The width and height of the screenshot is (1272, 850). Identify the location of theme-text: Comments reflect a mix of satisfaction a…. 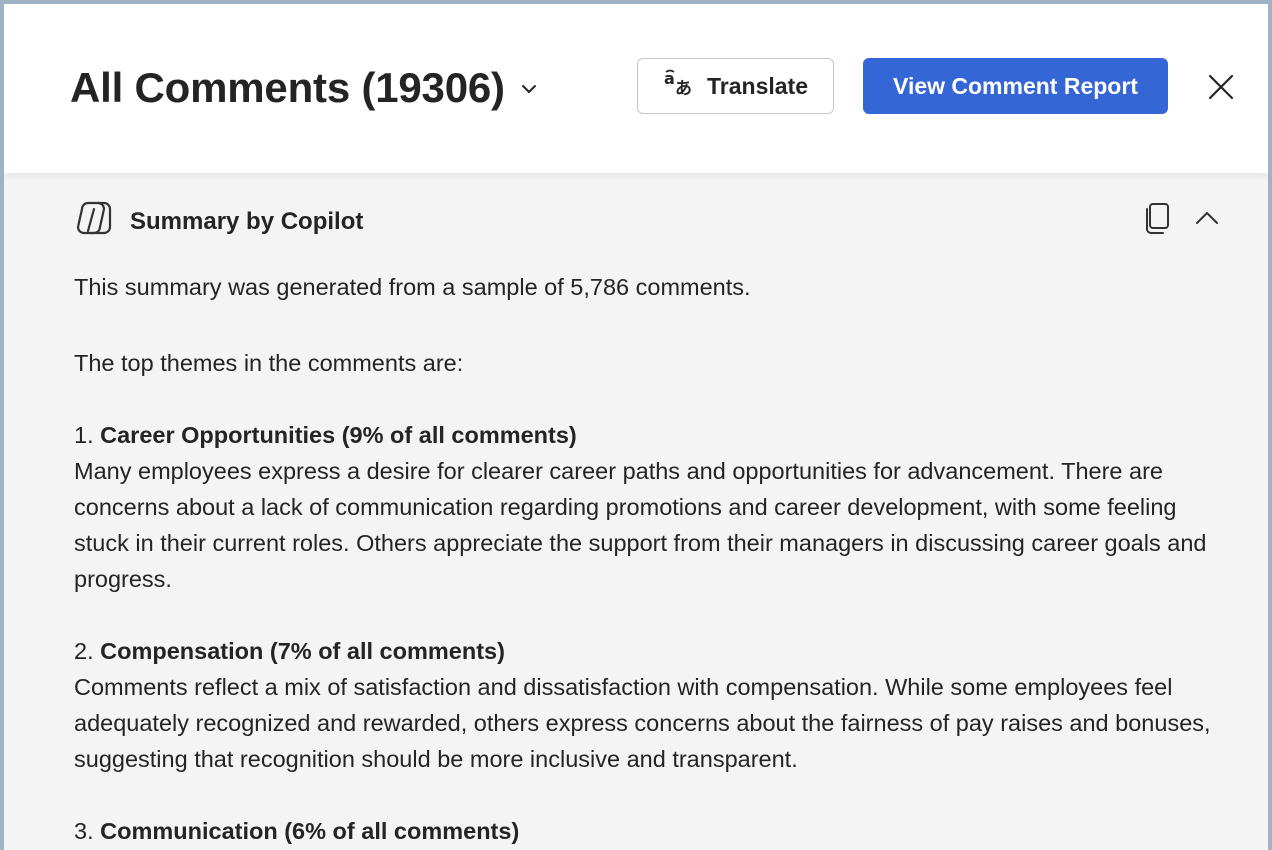
(642, 723).